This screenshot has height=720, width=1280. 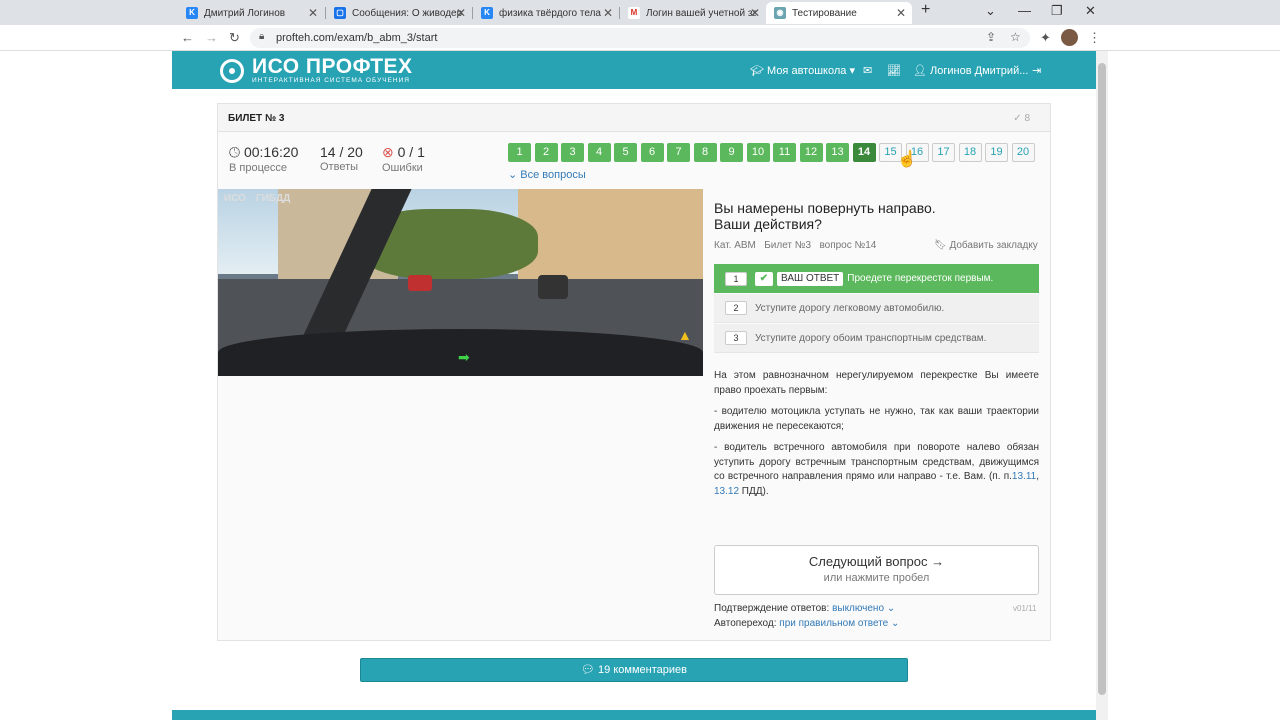 What do you see at coordinates (1015, 37) in the screenshot?
I see `star-icon: ☆` at bounding box center [1015, 37].